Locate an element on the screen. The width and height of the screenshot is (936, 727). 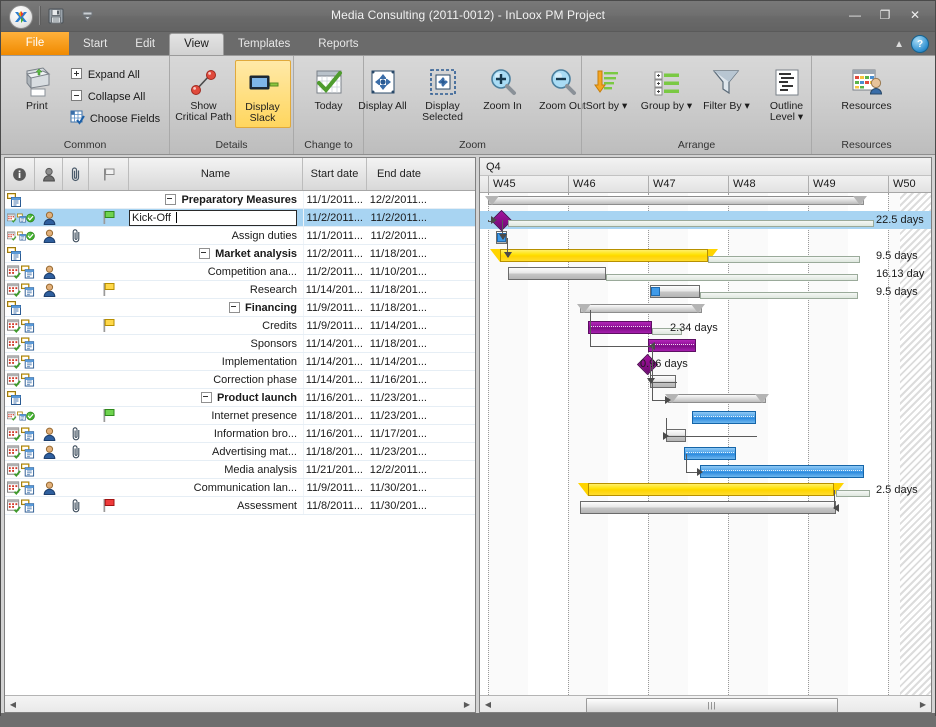
assessment-bar is located at coordinates (708, 507).